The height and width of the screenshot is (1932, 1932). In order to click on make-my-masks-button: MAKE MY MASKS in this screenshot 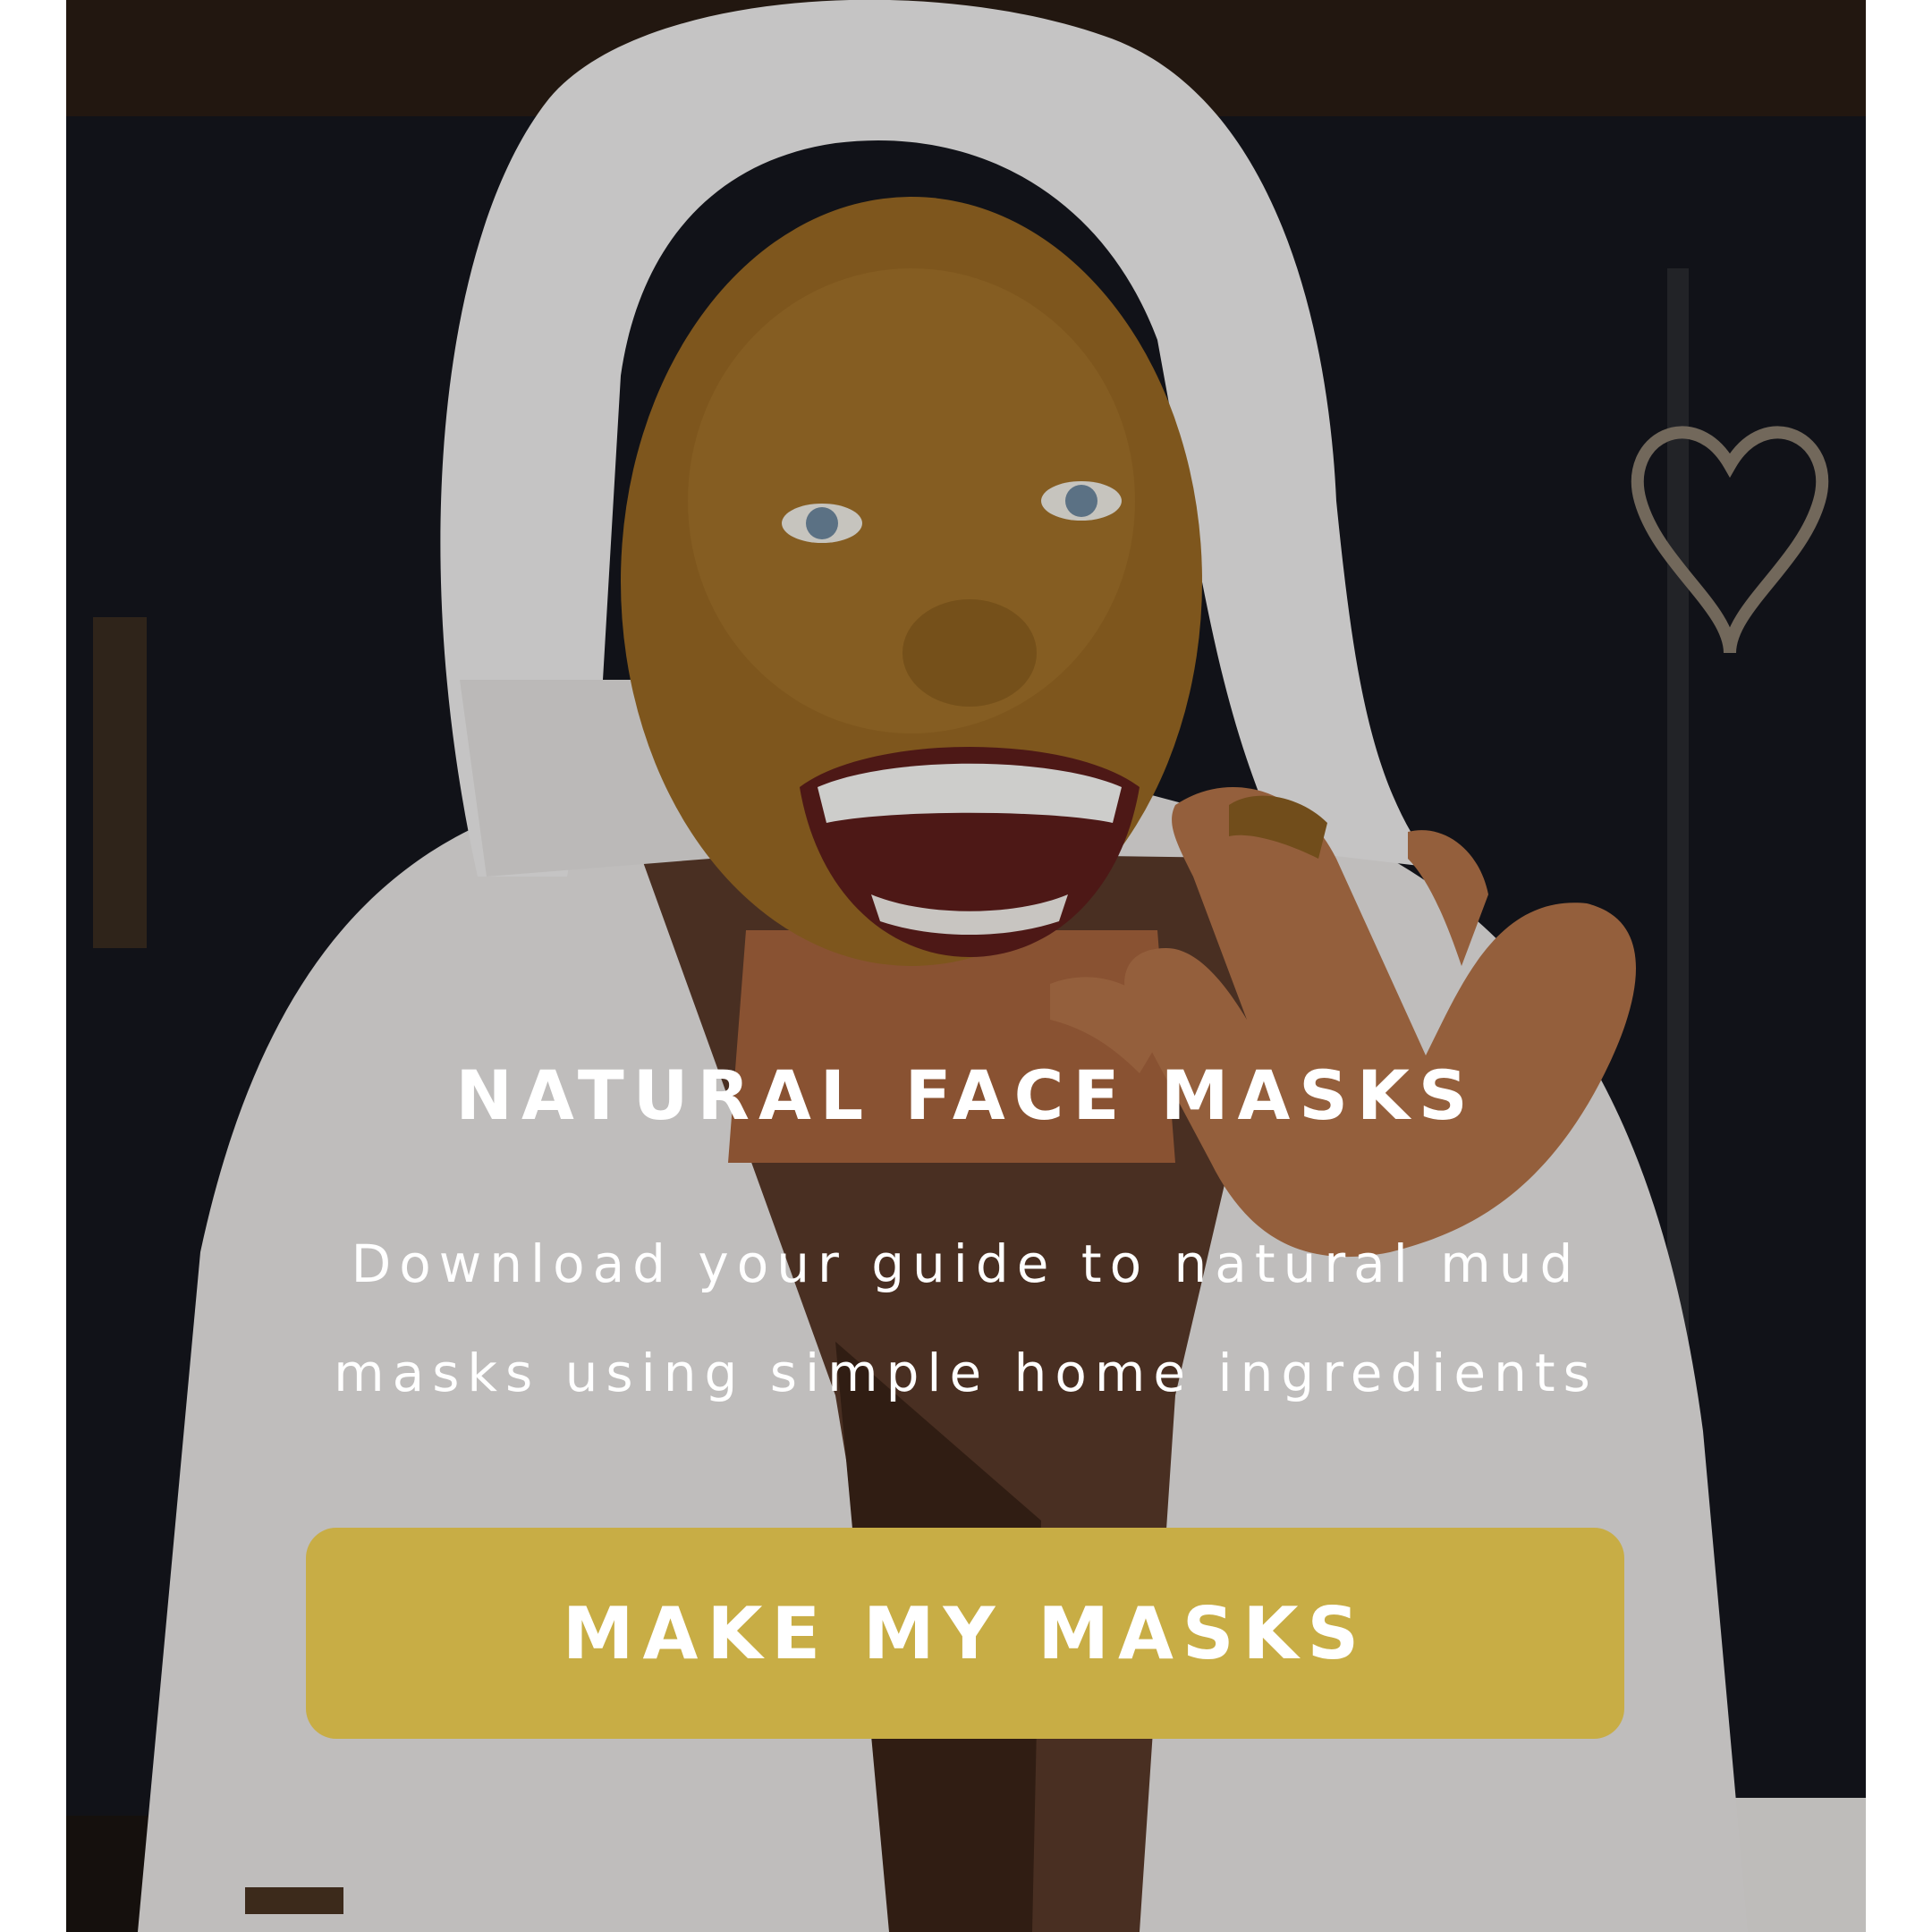, I will do `click(965, 1633)`.